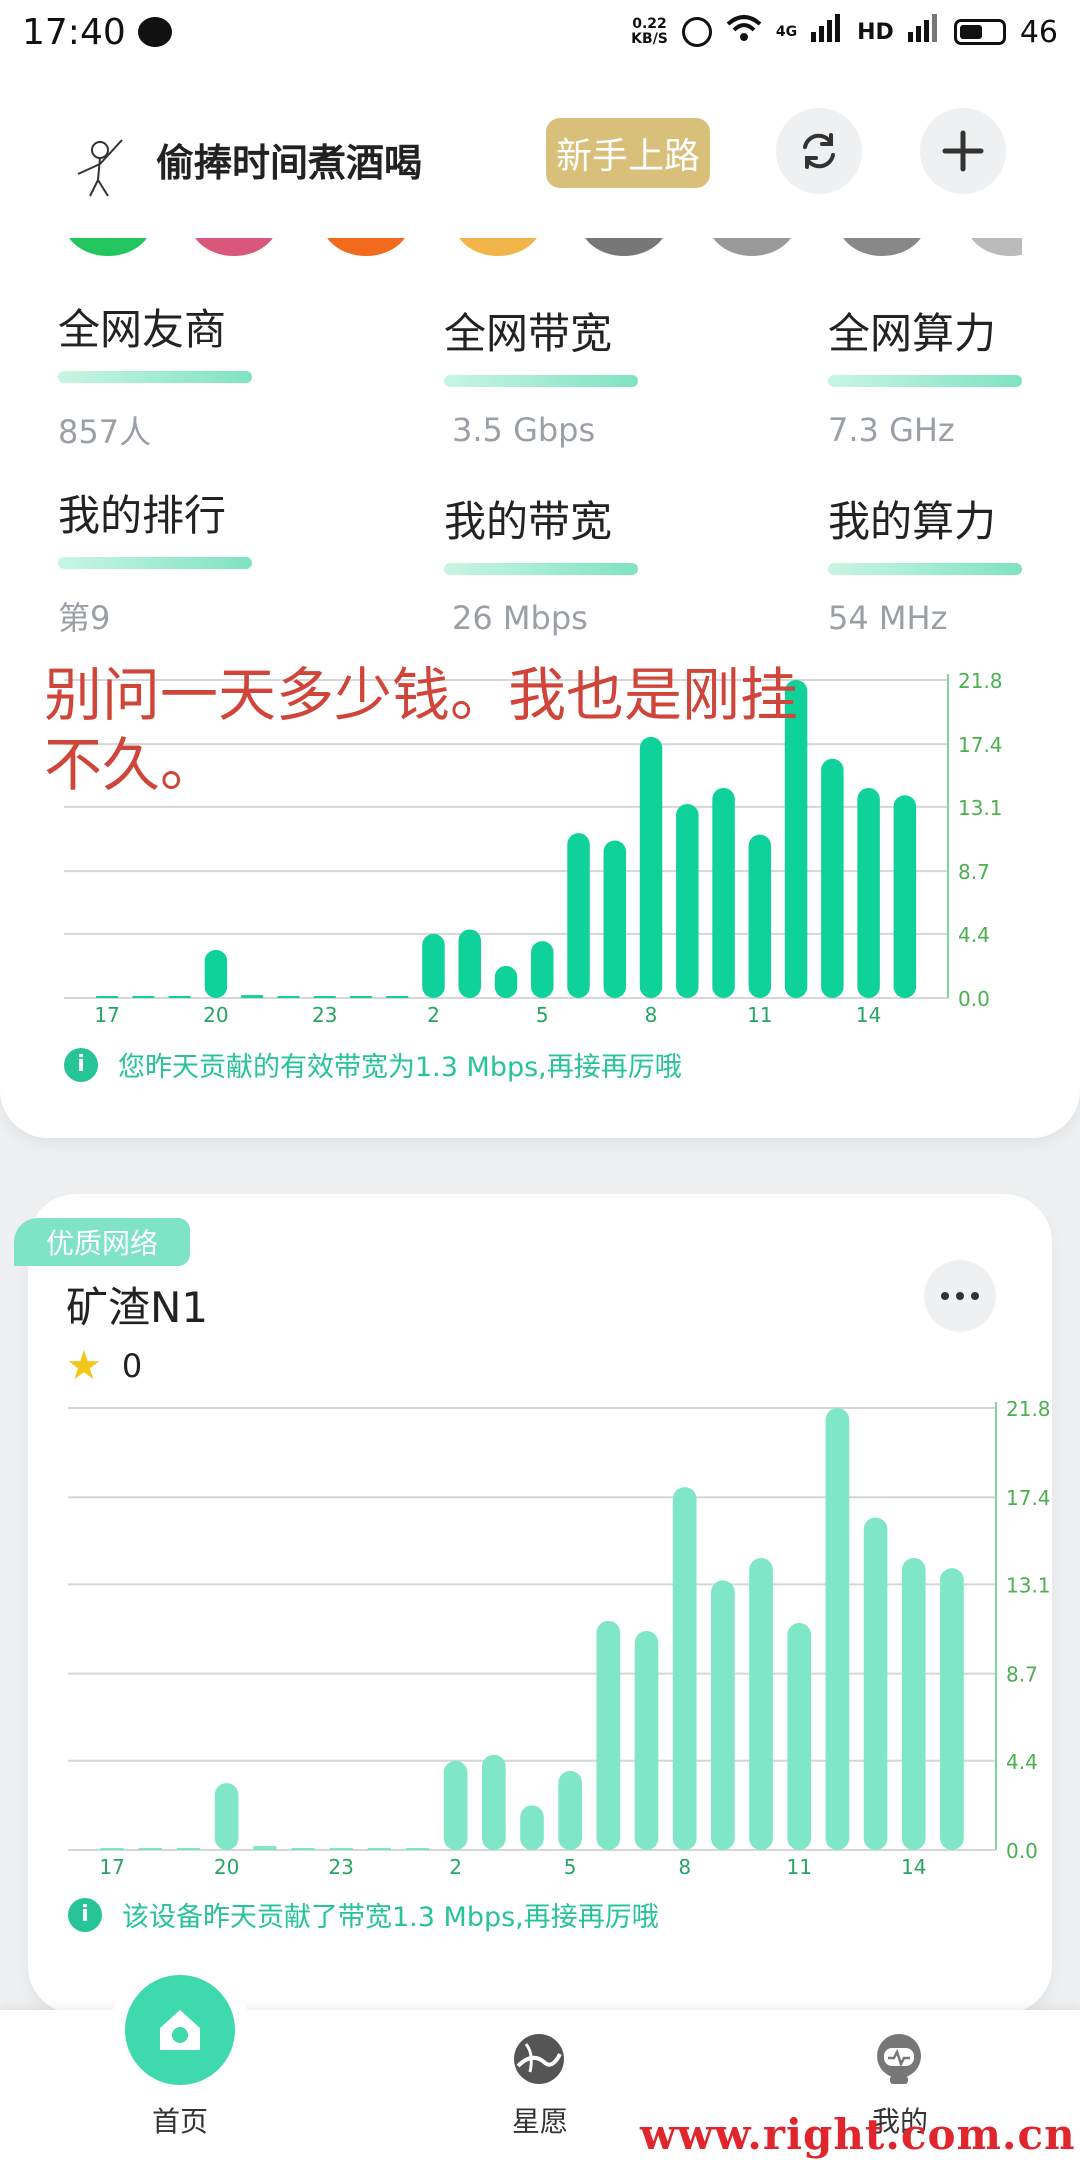 This screenshot has width=1080, height=2160. I want to click on stat-label: 我的算力, so click(912, 521).